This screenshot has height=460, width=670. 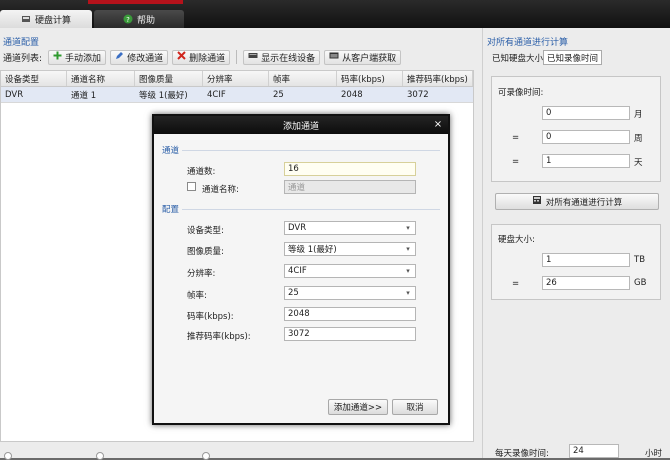 I want to click on tab-help: ? 帮助, so click(x=139, y=19).